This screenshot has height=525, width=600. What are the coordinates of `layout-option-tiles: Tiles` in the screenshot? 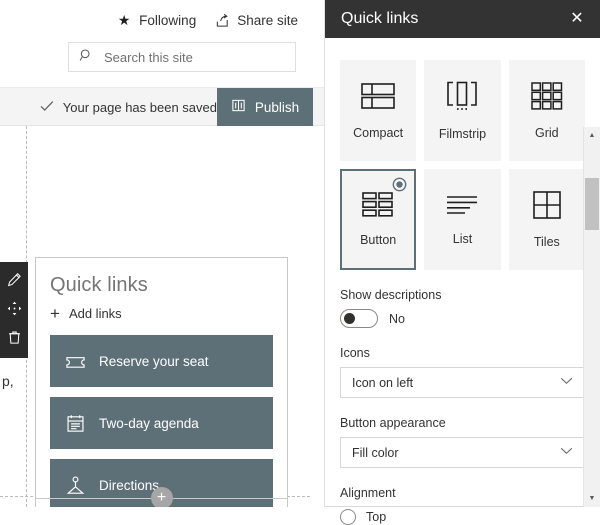 It's located at (546, 219).